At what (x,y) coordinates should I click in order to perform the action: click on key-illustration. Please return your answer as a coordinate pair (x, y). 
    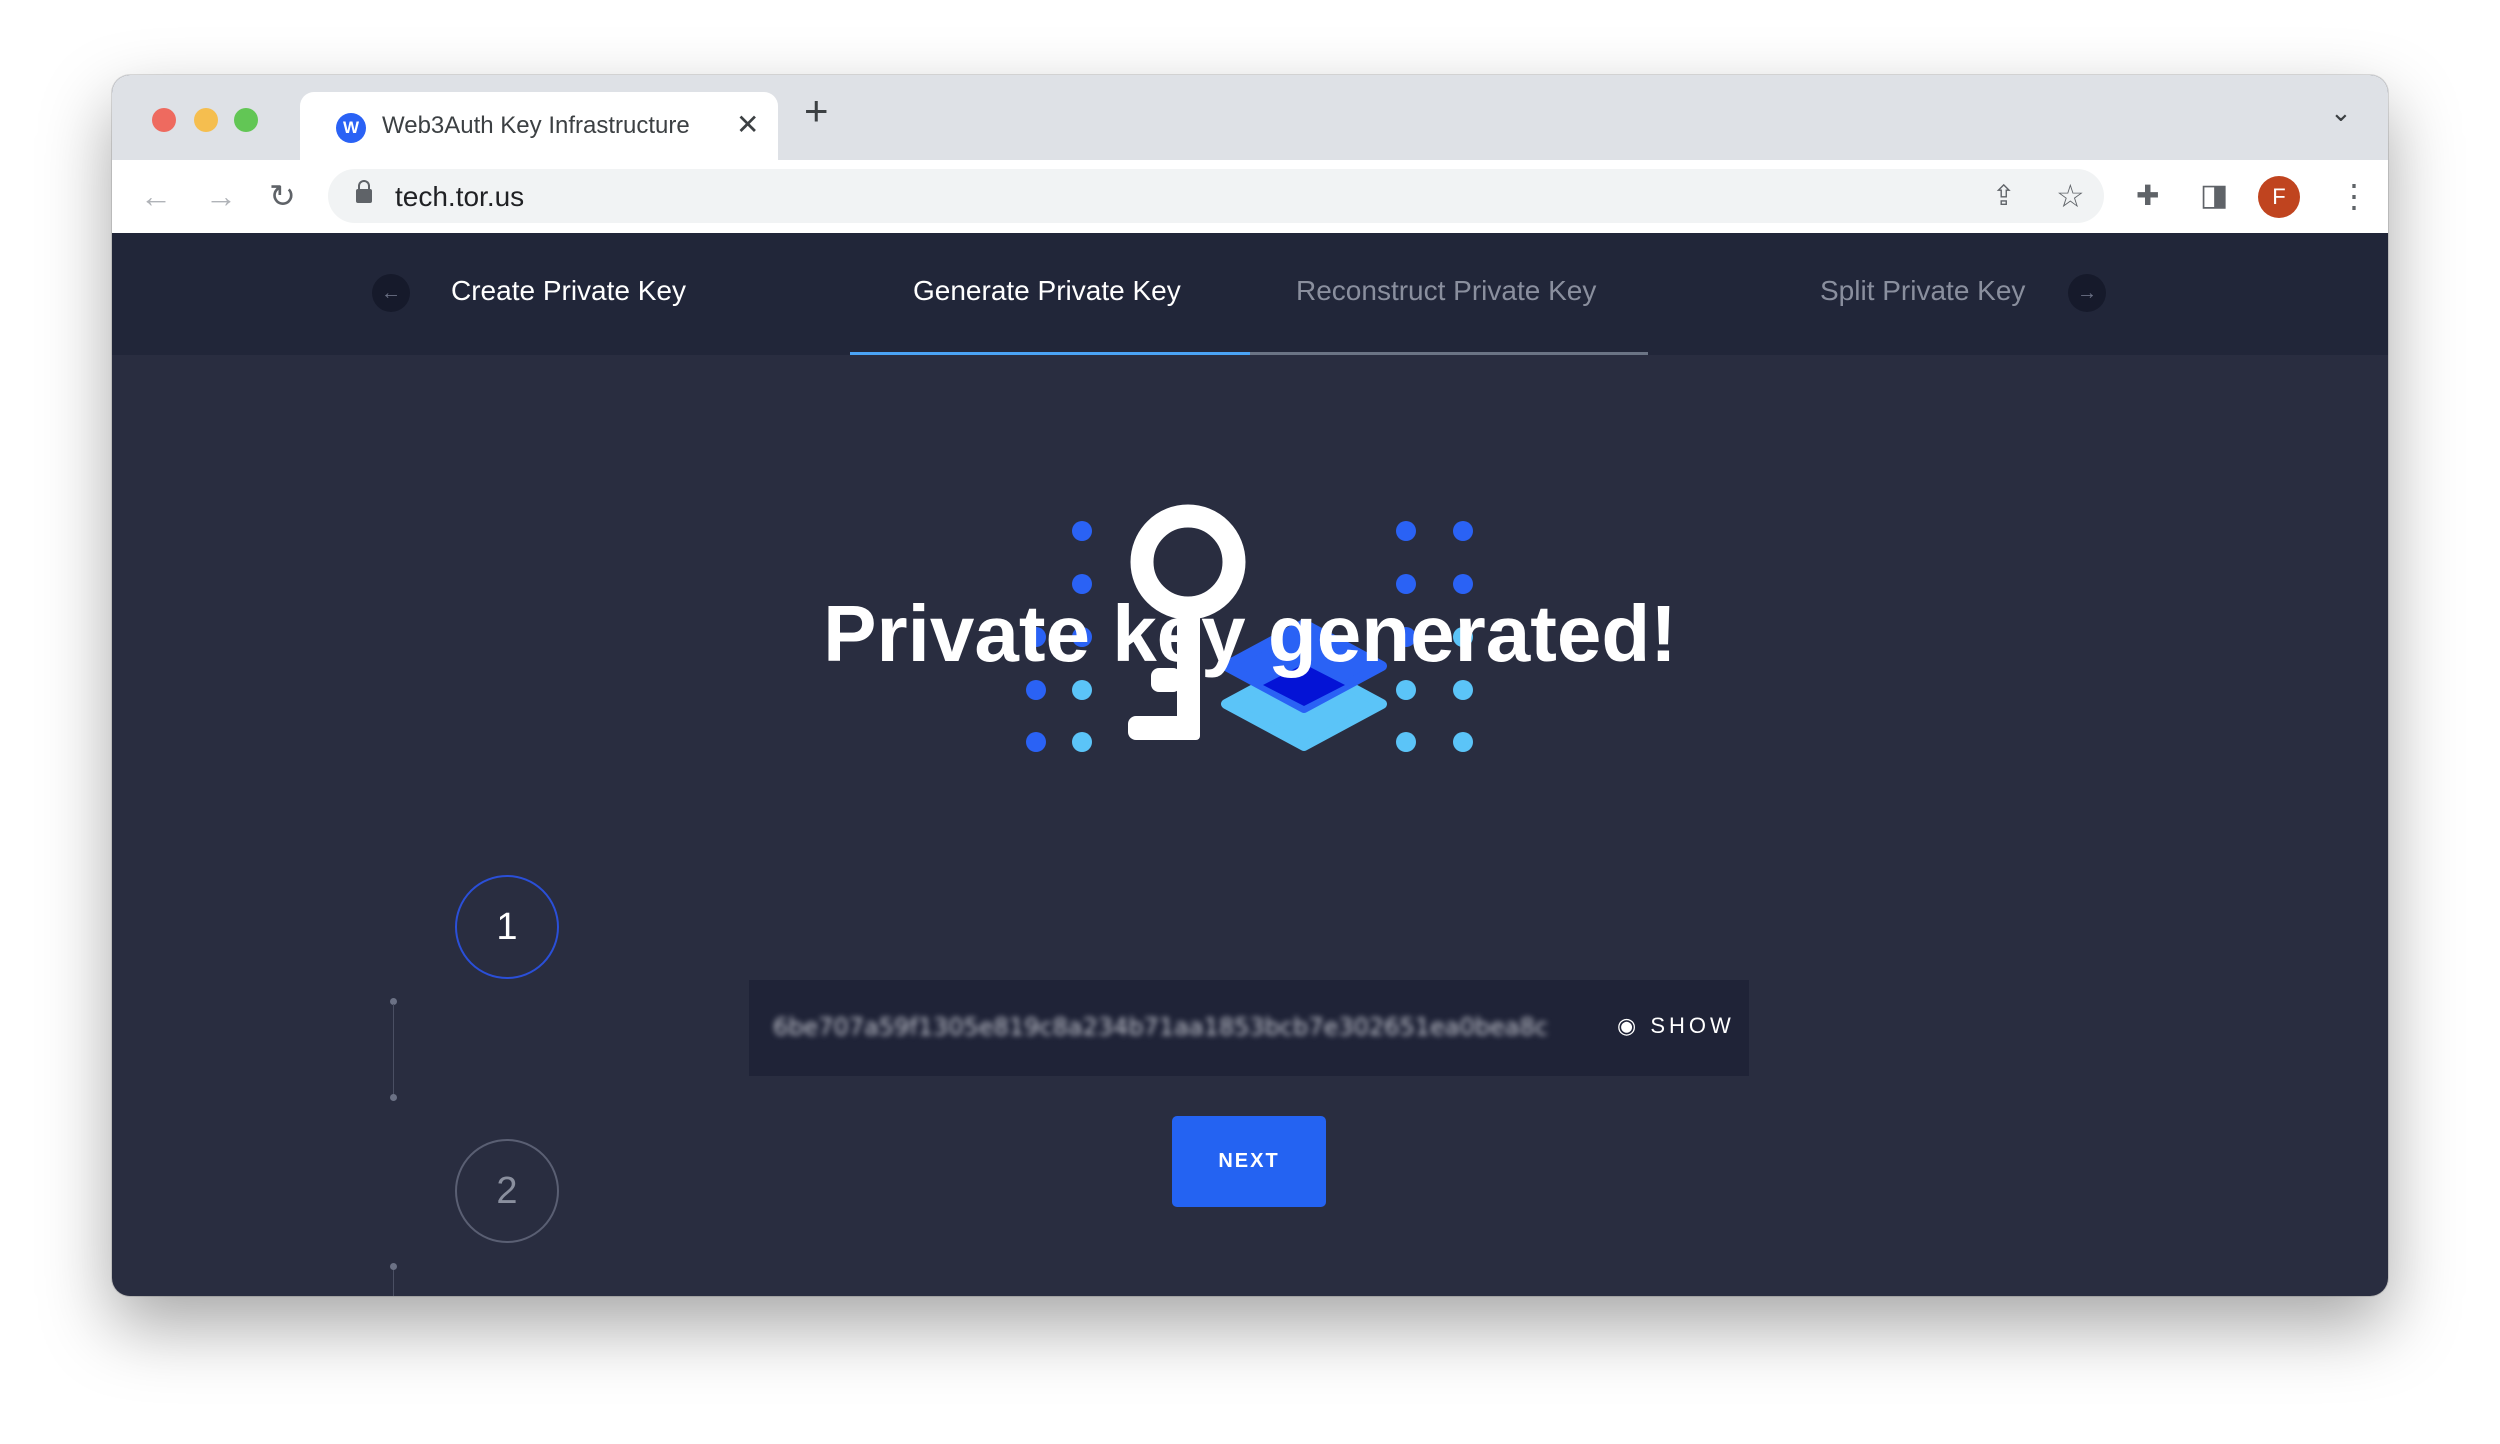
    Looking at the image, I should click on (1249, 628).